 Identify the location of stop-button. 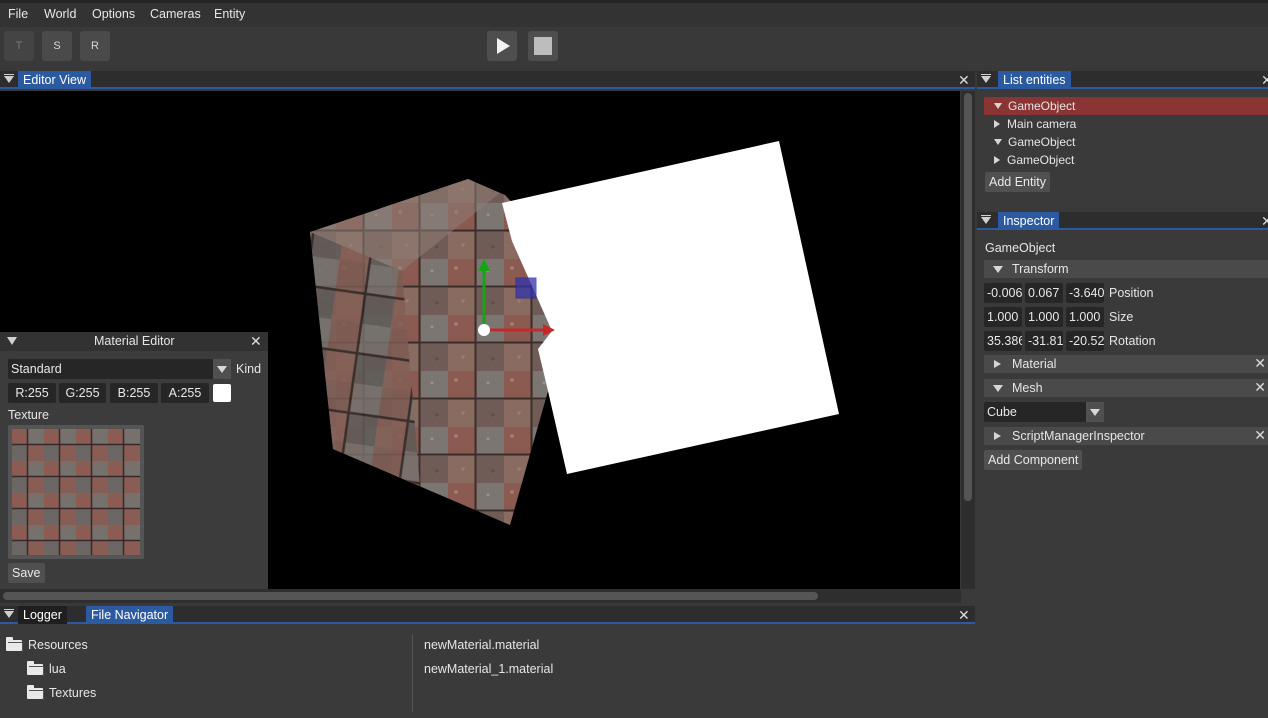
(543, 46).